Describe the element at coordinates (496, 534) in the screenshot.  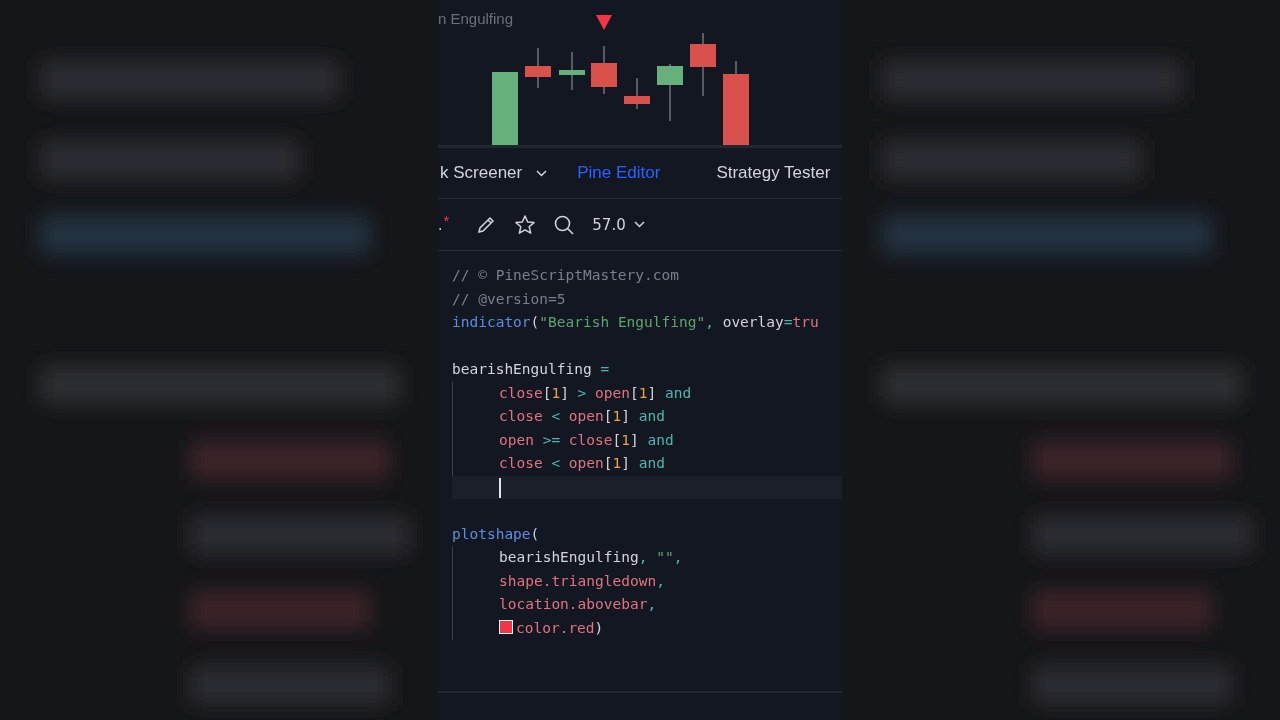
I see `code-line: plotshape(` at that location.